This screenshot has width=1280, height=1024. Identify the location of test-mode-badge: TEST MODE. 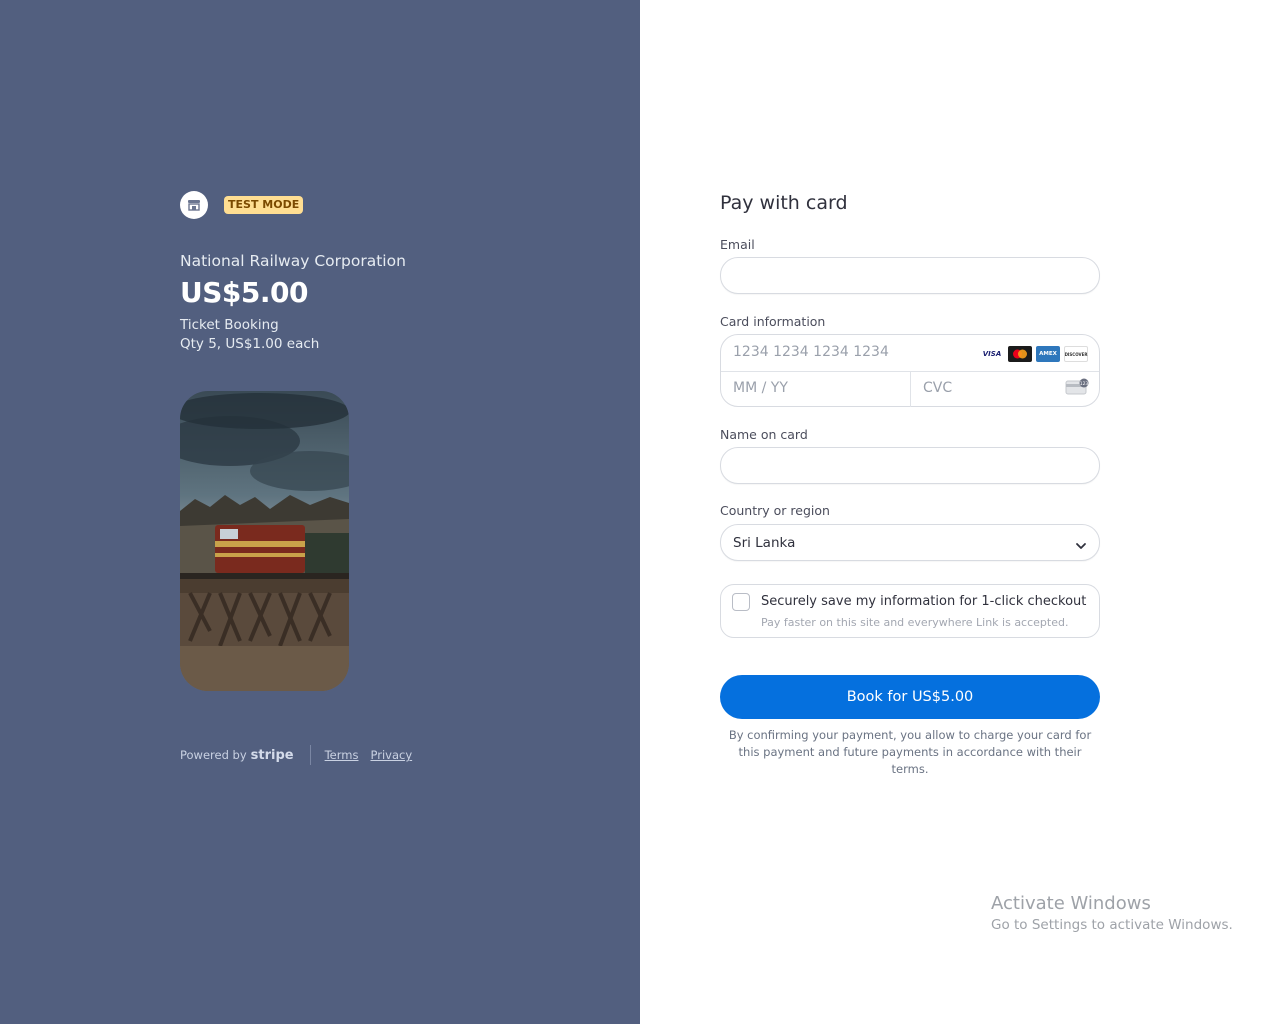
(264, 205).